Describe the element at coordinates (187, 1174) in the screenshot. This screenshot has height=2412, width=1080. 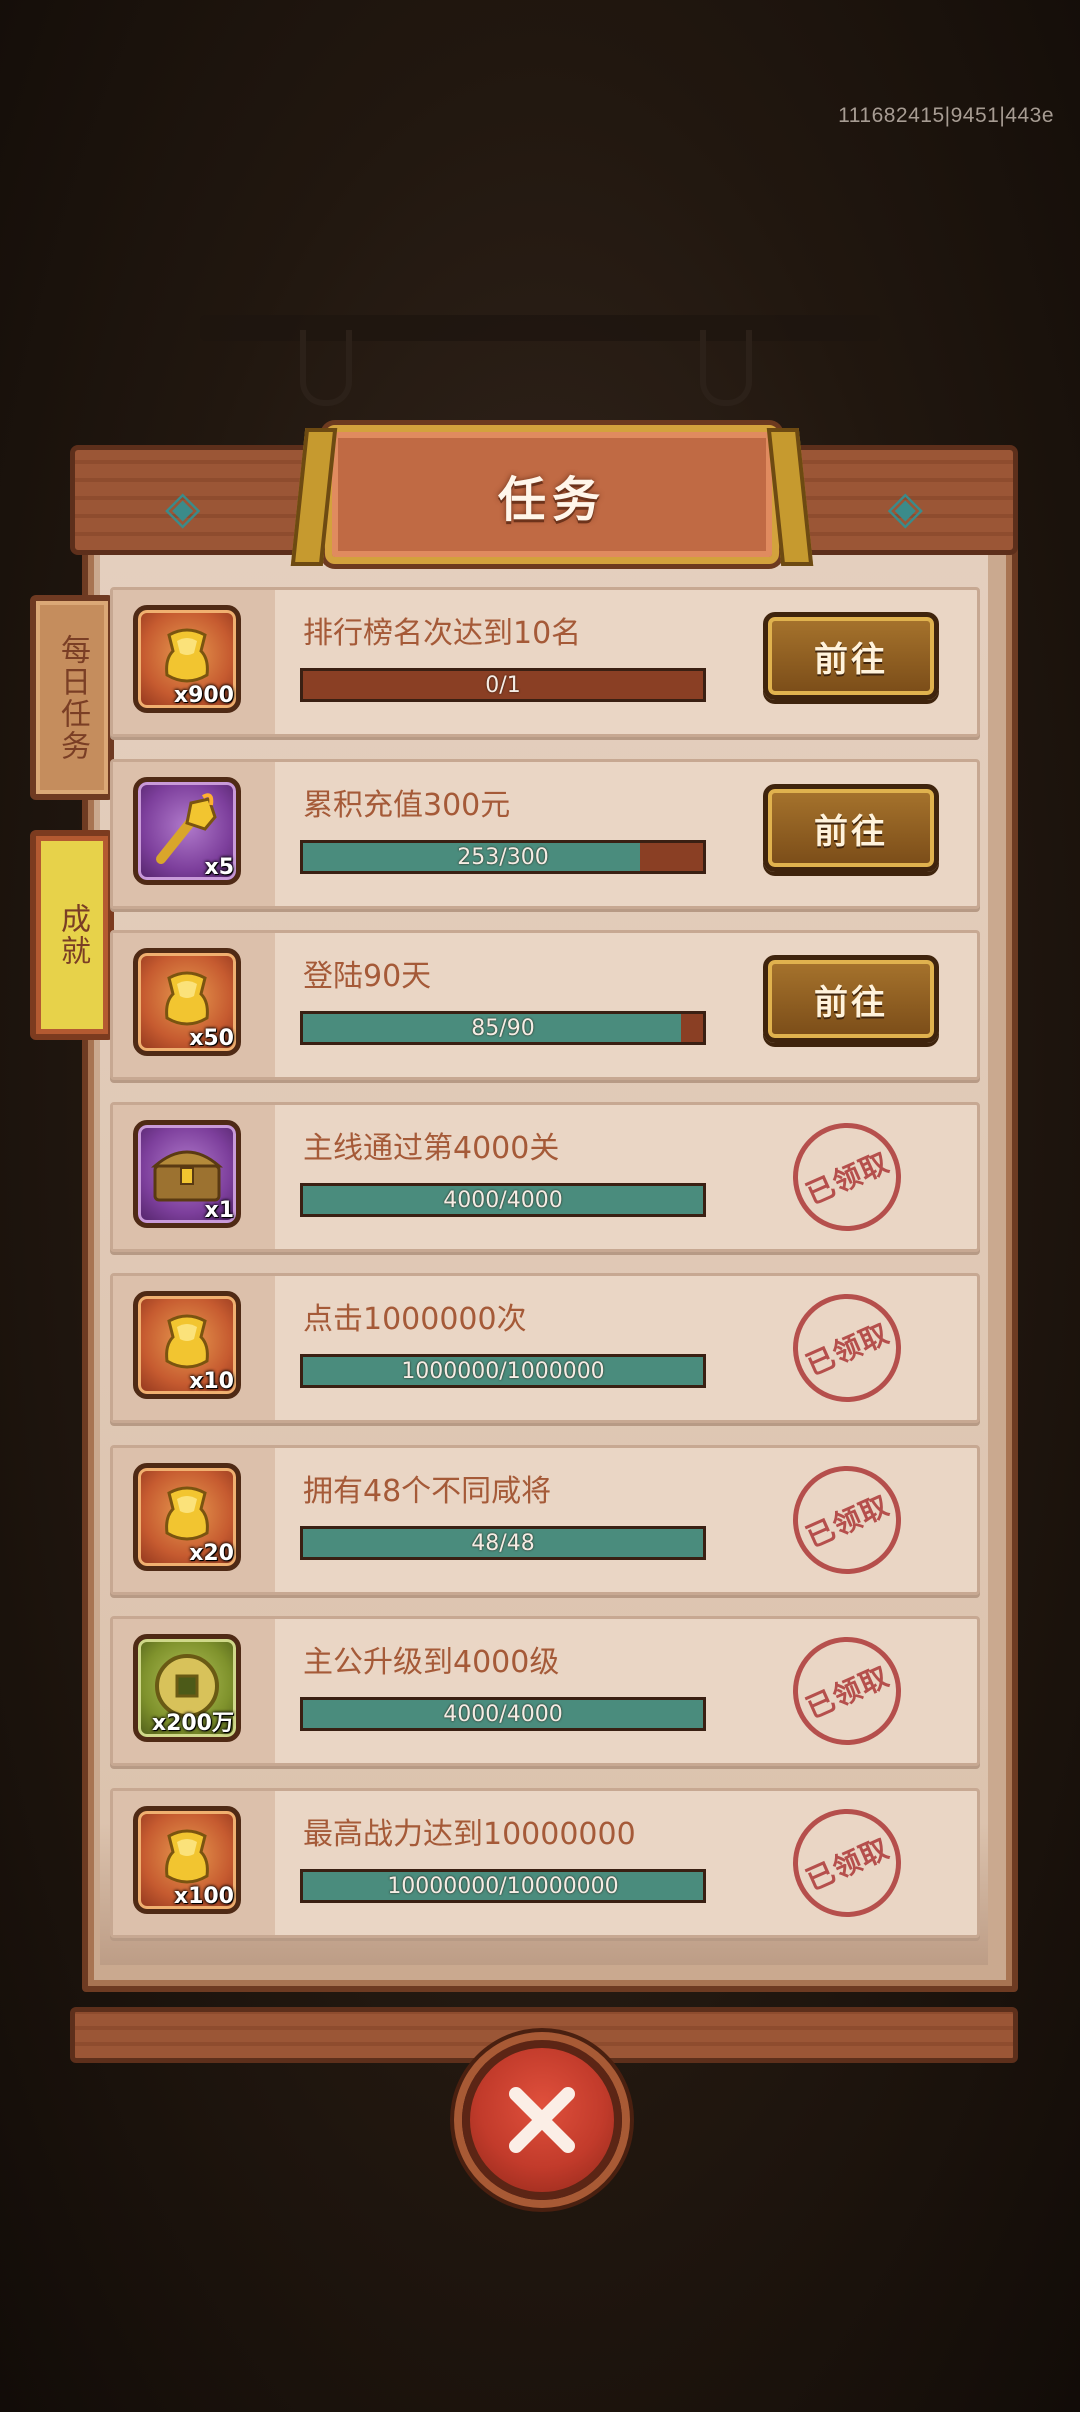
I see `reward-item: x1` at that location.